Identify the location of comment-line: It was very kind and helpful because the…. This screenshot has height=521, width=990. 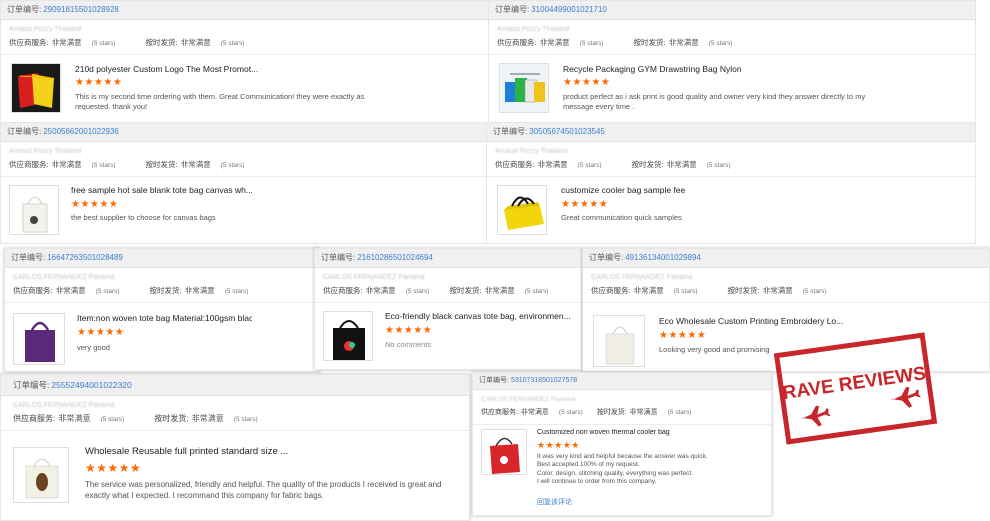
(622, 456).